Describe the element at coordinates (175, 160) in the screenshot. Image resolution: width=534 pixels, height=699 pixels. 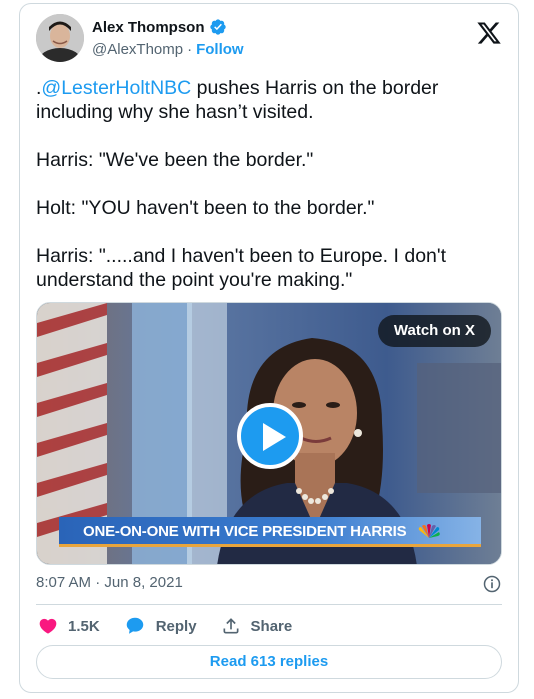
I see `tweet-para-2: Harris: "We've been the border."` at that location.